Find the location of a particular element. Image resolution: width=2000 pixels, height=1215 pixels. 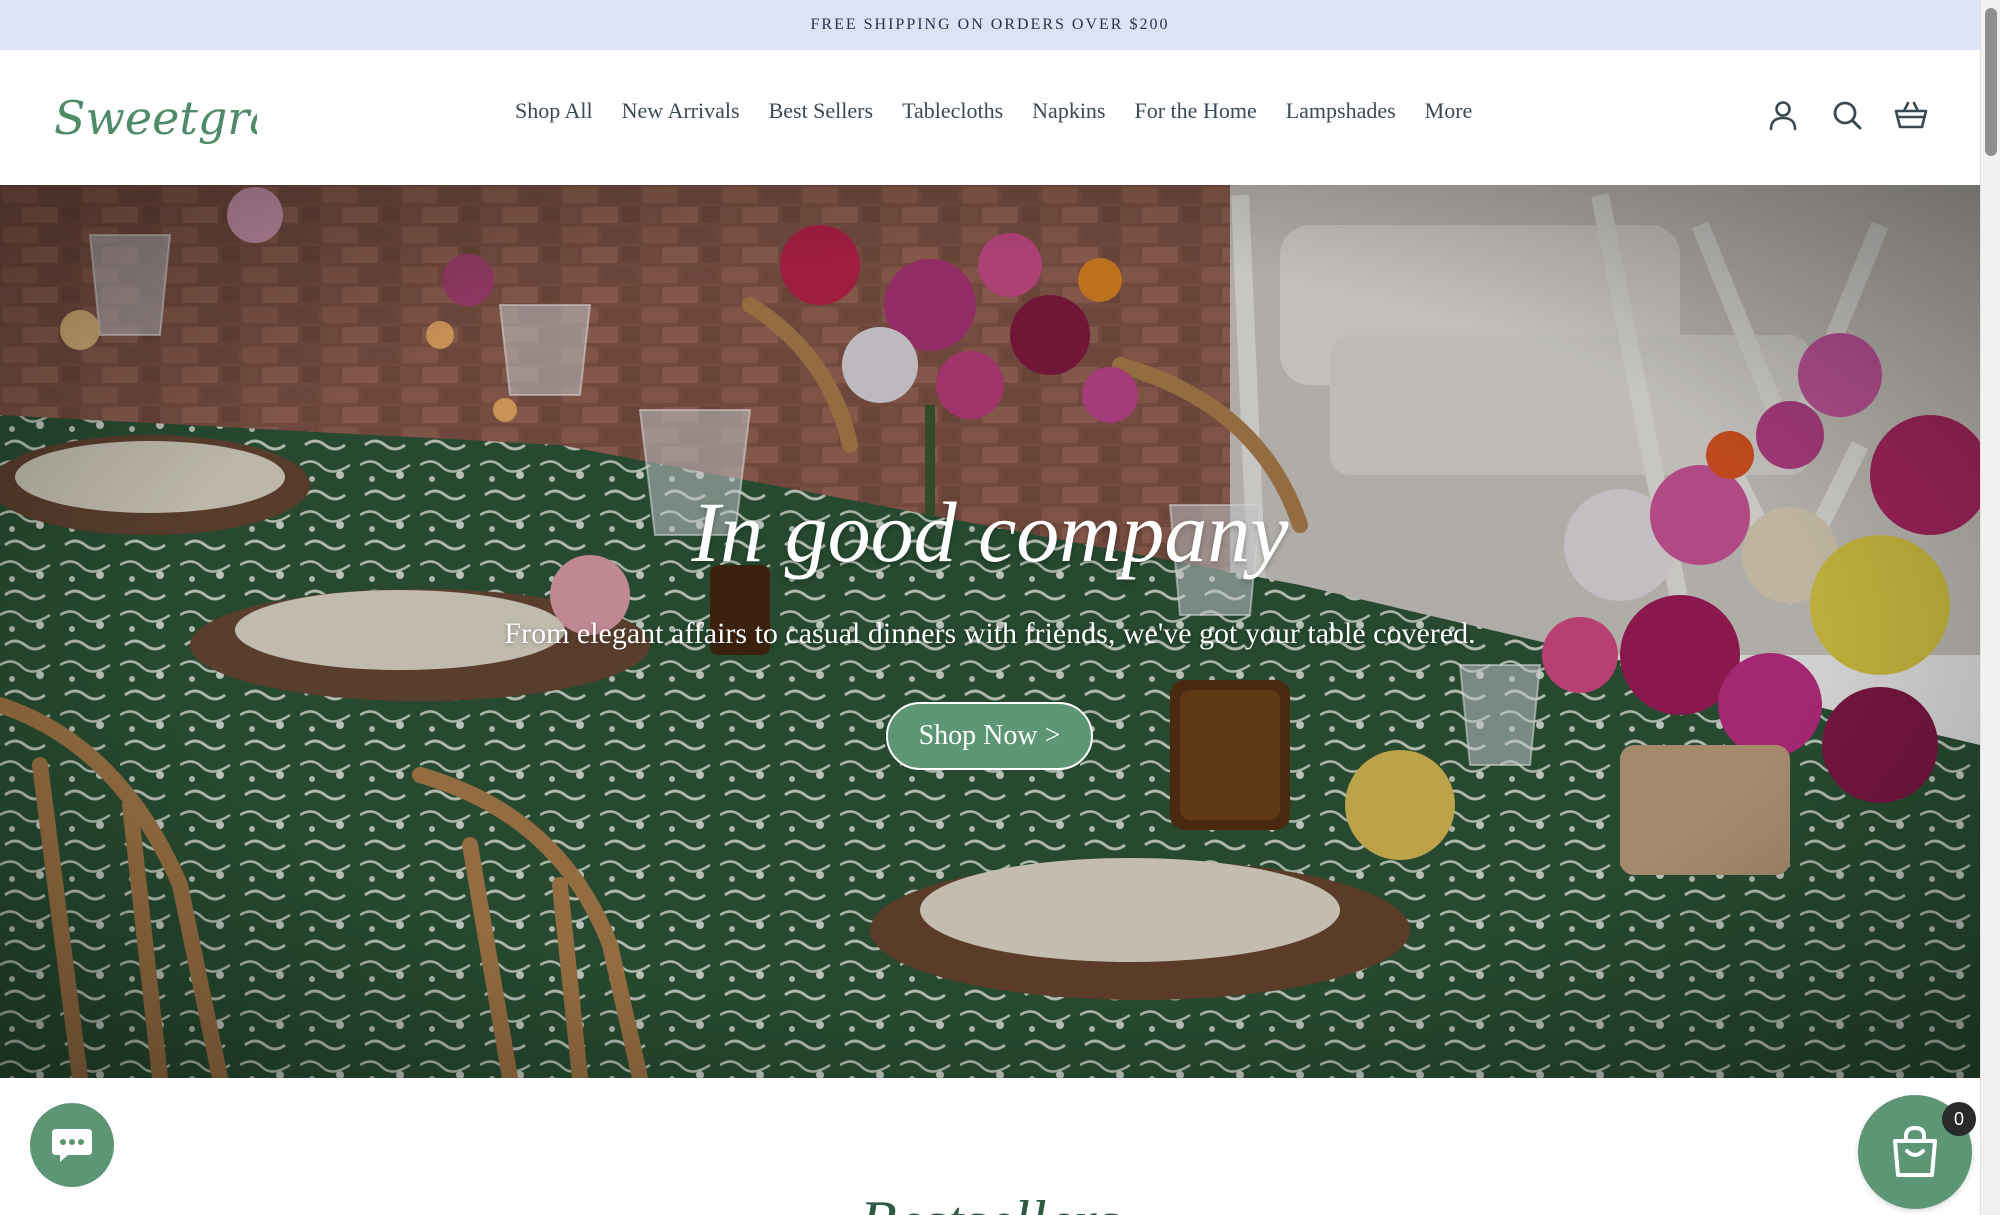

nav-item-shop-all: Shop All is located at coordinates (554, 111).